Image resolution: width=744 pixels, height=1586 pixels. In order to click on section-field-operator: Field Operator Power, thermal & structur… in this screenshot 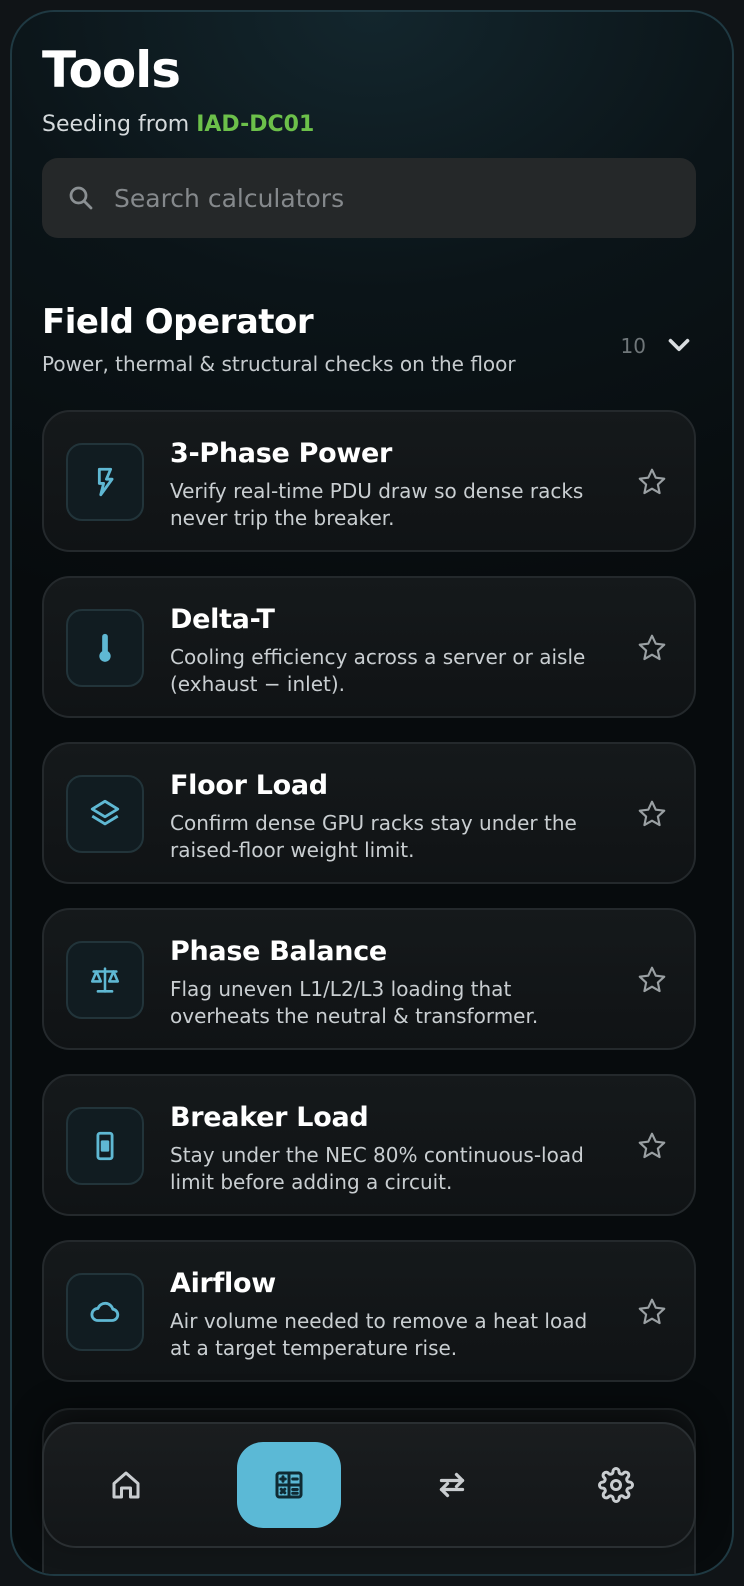, I will do `click(369, 339)`.